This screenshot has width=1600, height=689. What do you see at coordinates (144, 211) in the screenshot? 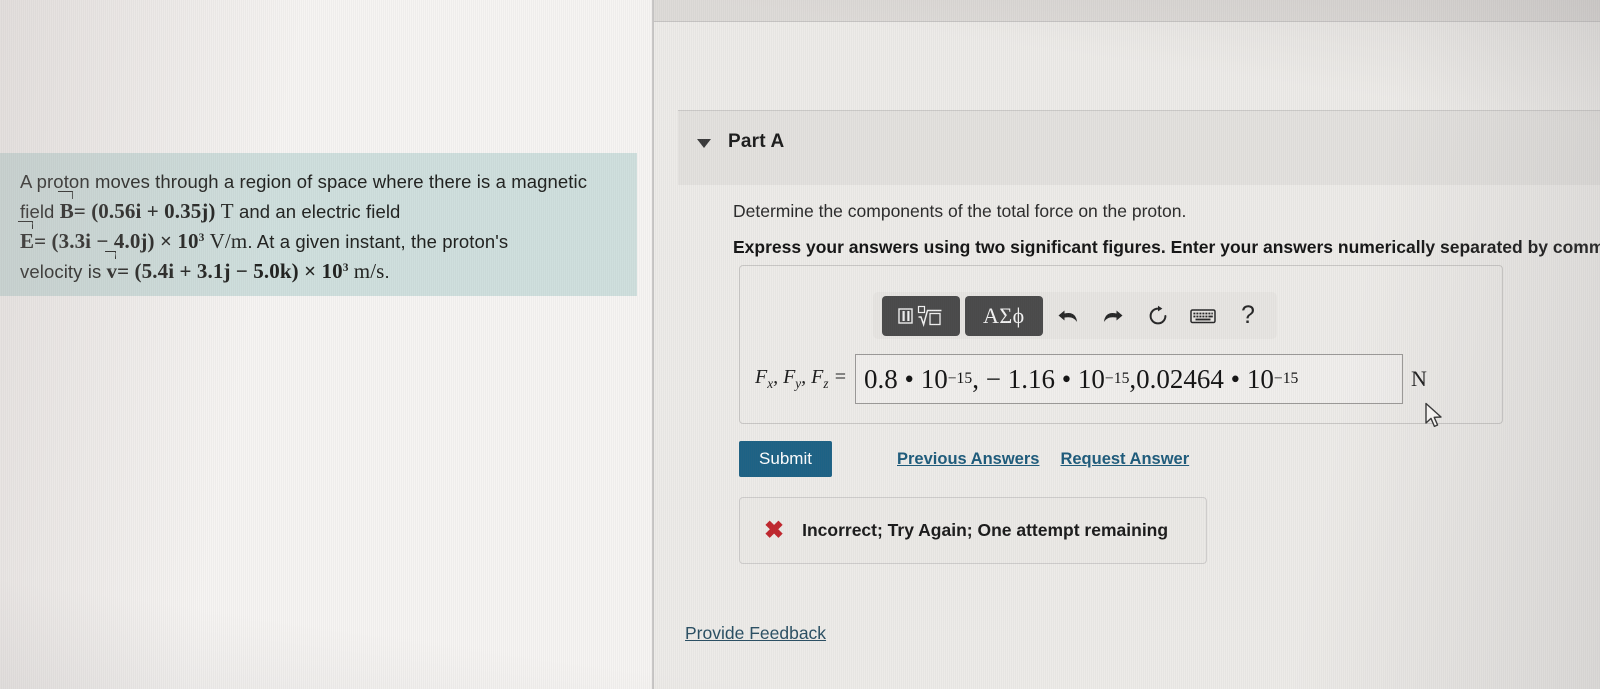
I see `problem-line-2-body: = (0.56i + 0.35j)` at bounding box center [144, 211].